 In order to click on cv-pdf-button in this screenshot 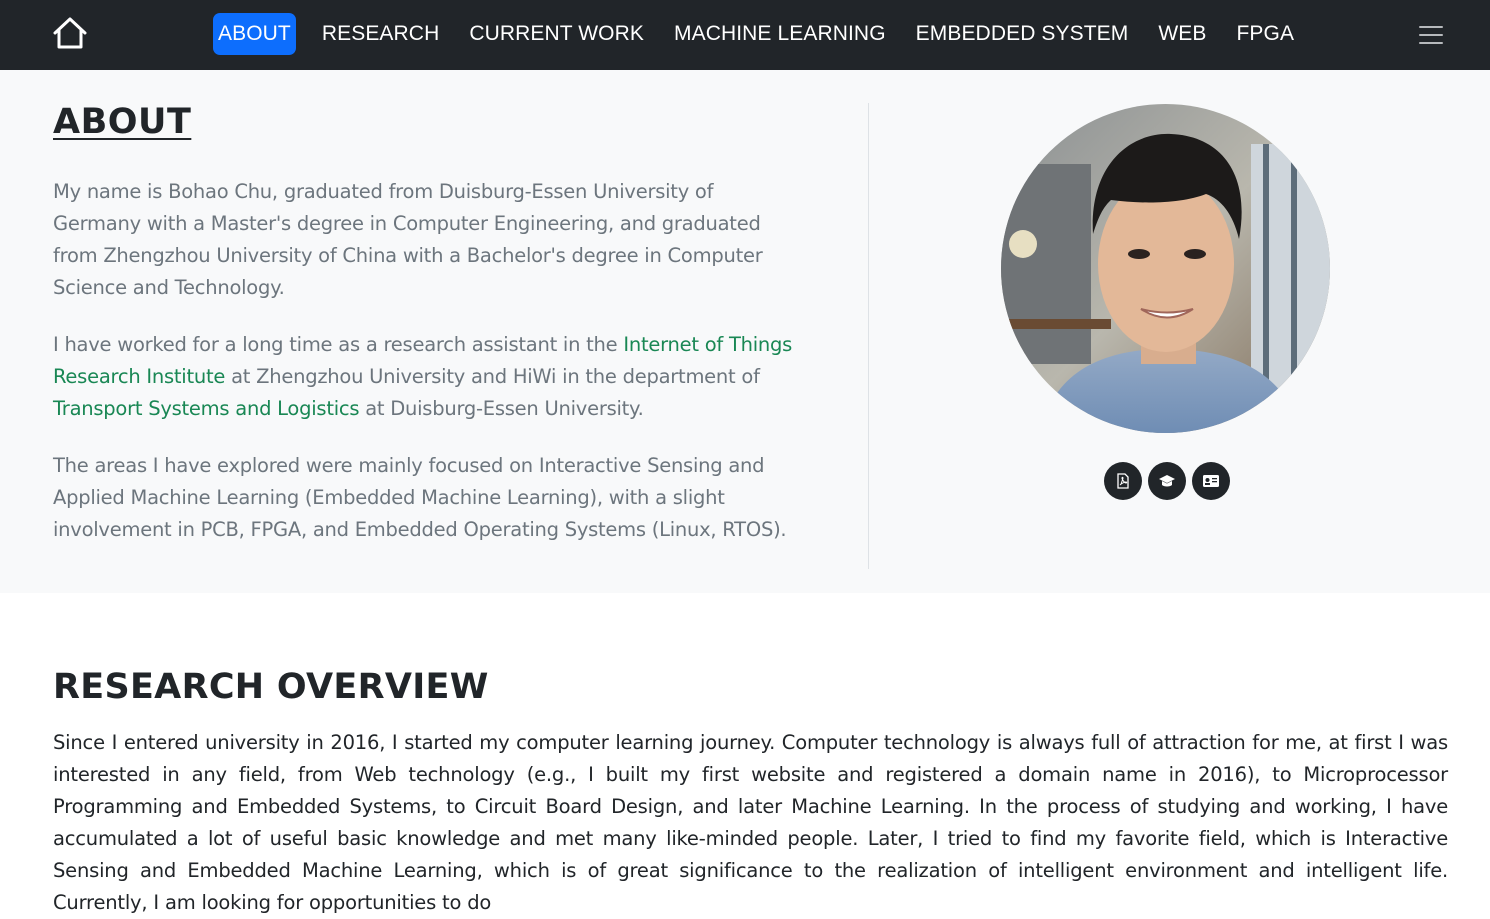, I will do `click(1123, 481)`.